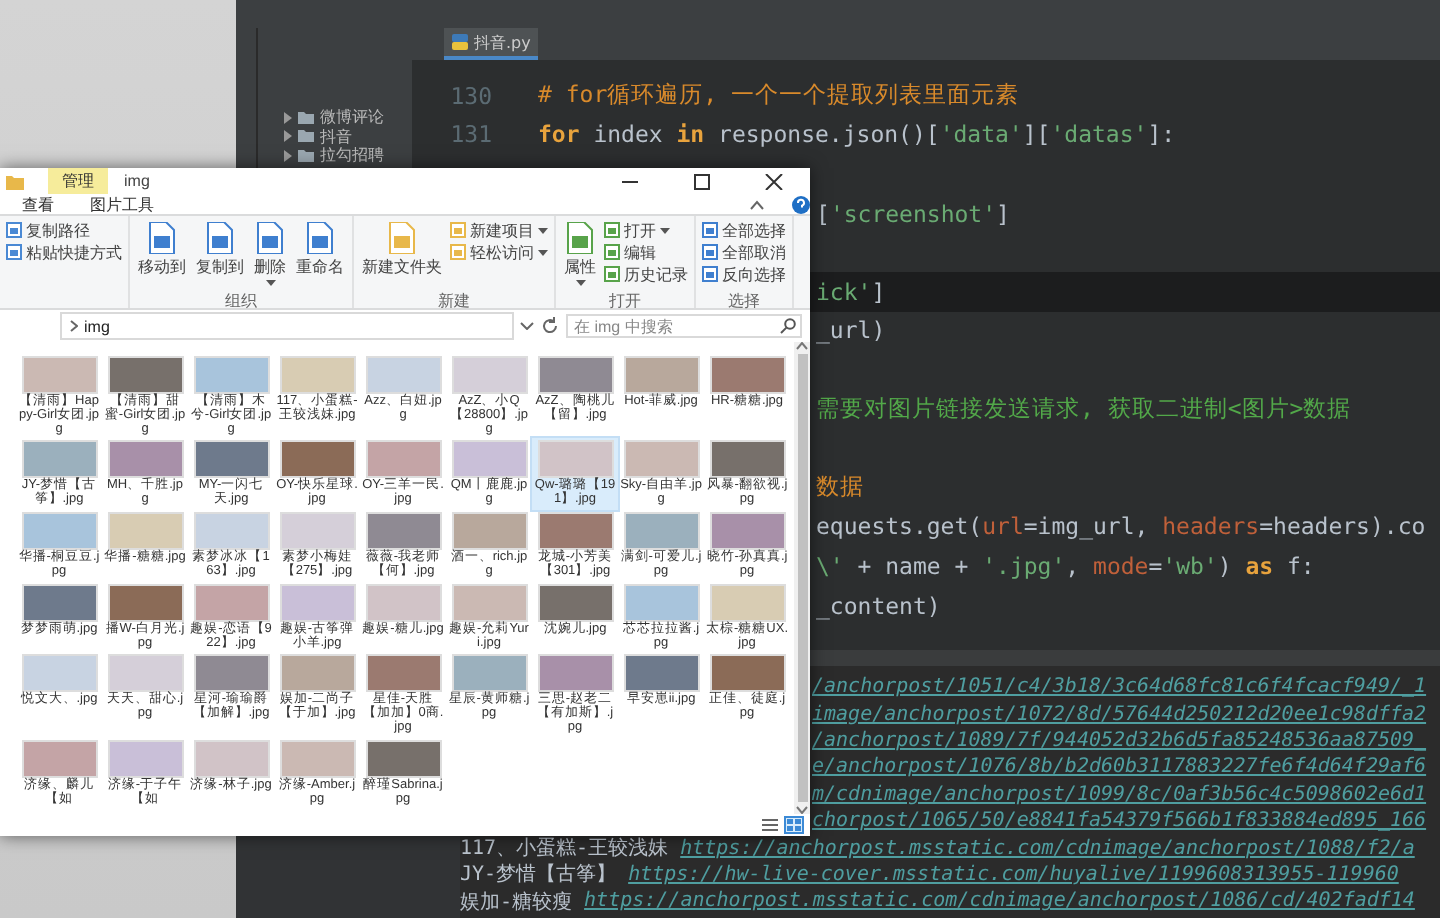  What do you see at coordinates (220, 255) in the screenshot?
I see `ribbon-button: 复制到` at bounding box center [220, 255].